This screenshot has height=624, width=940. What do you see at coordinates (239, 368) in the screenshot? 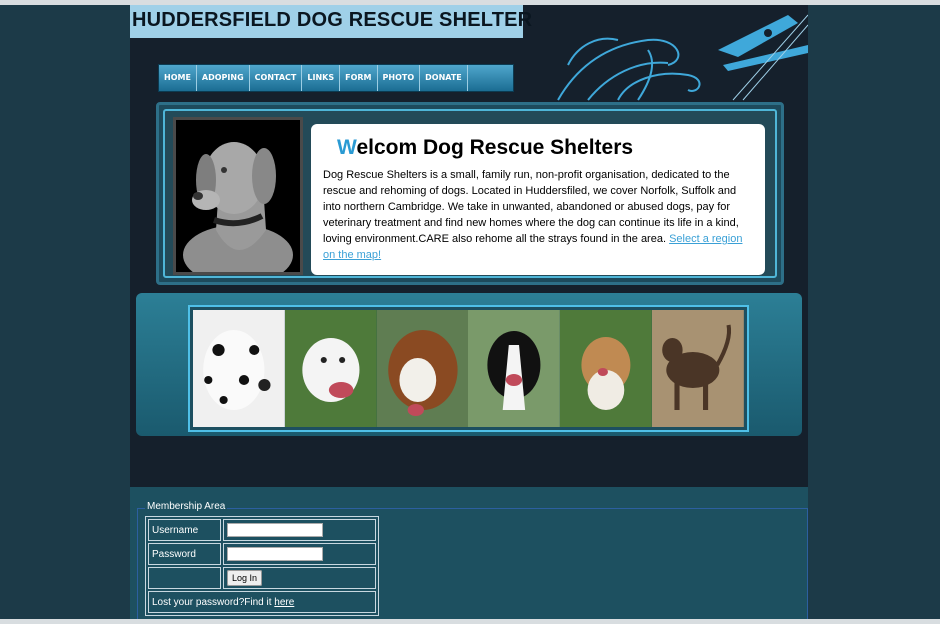
I see `dog-photo-dalmatian` at bounding box center [239, 368].